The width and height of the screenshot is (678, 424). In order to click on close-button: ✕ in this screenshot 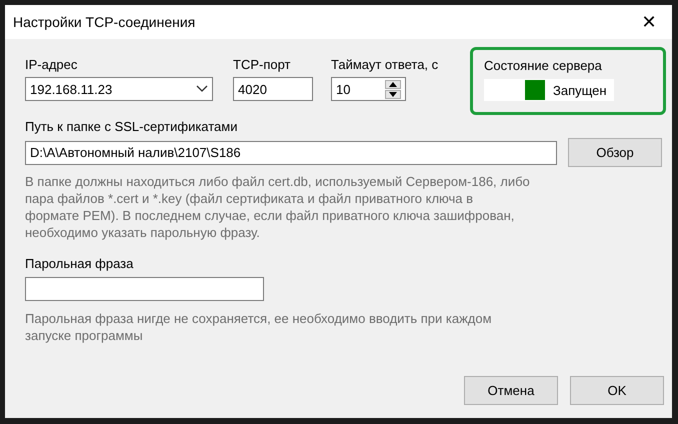, I will do `click(649, 22)`.